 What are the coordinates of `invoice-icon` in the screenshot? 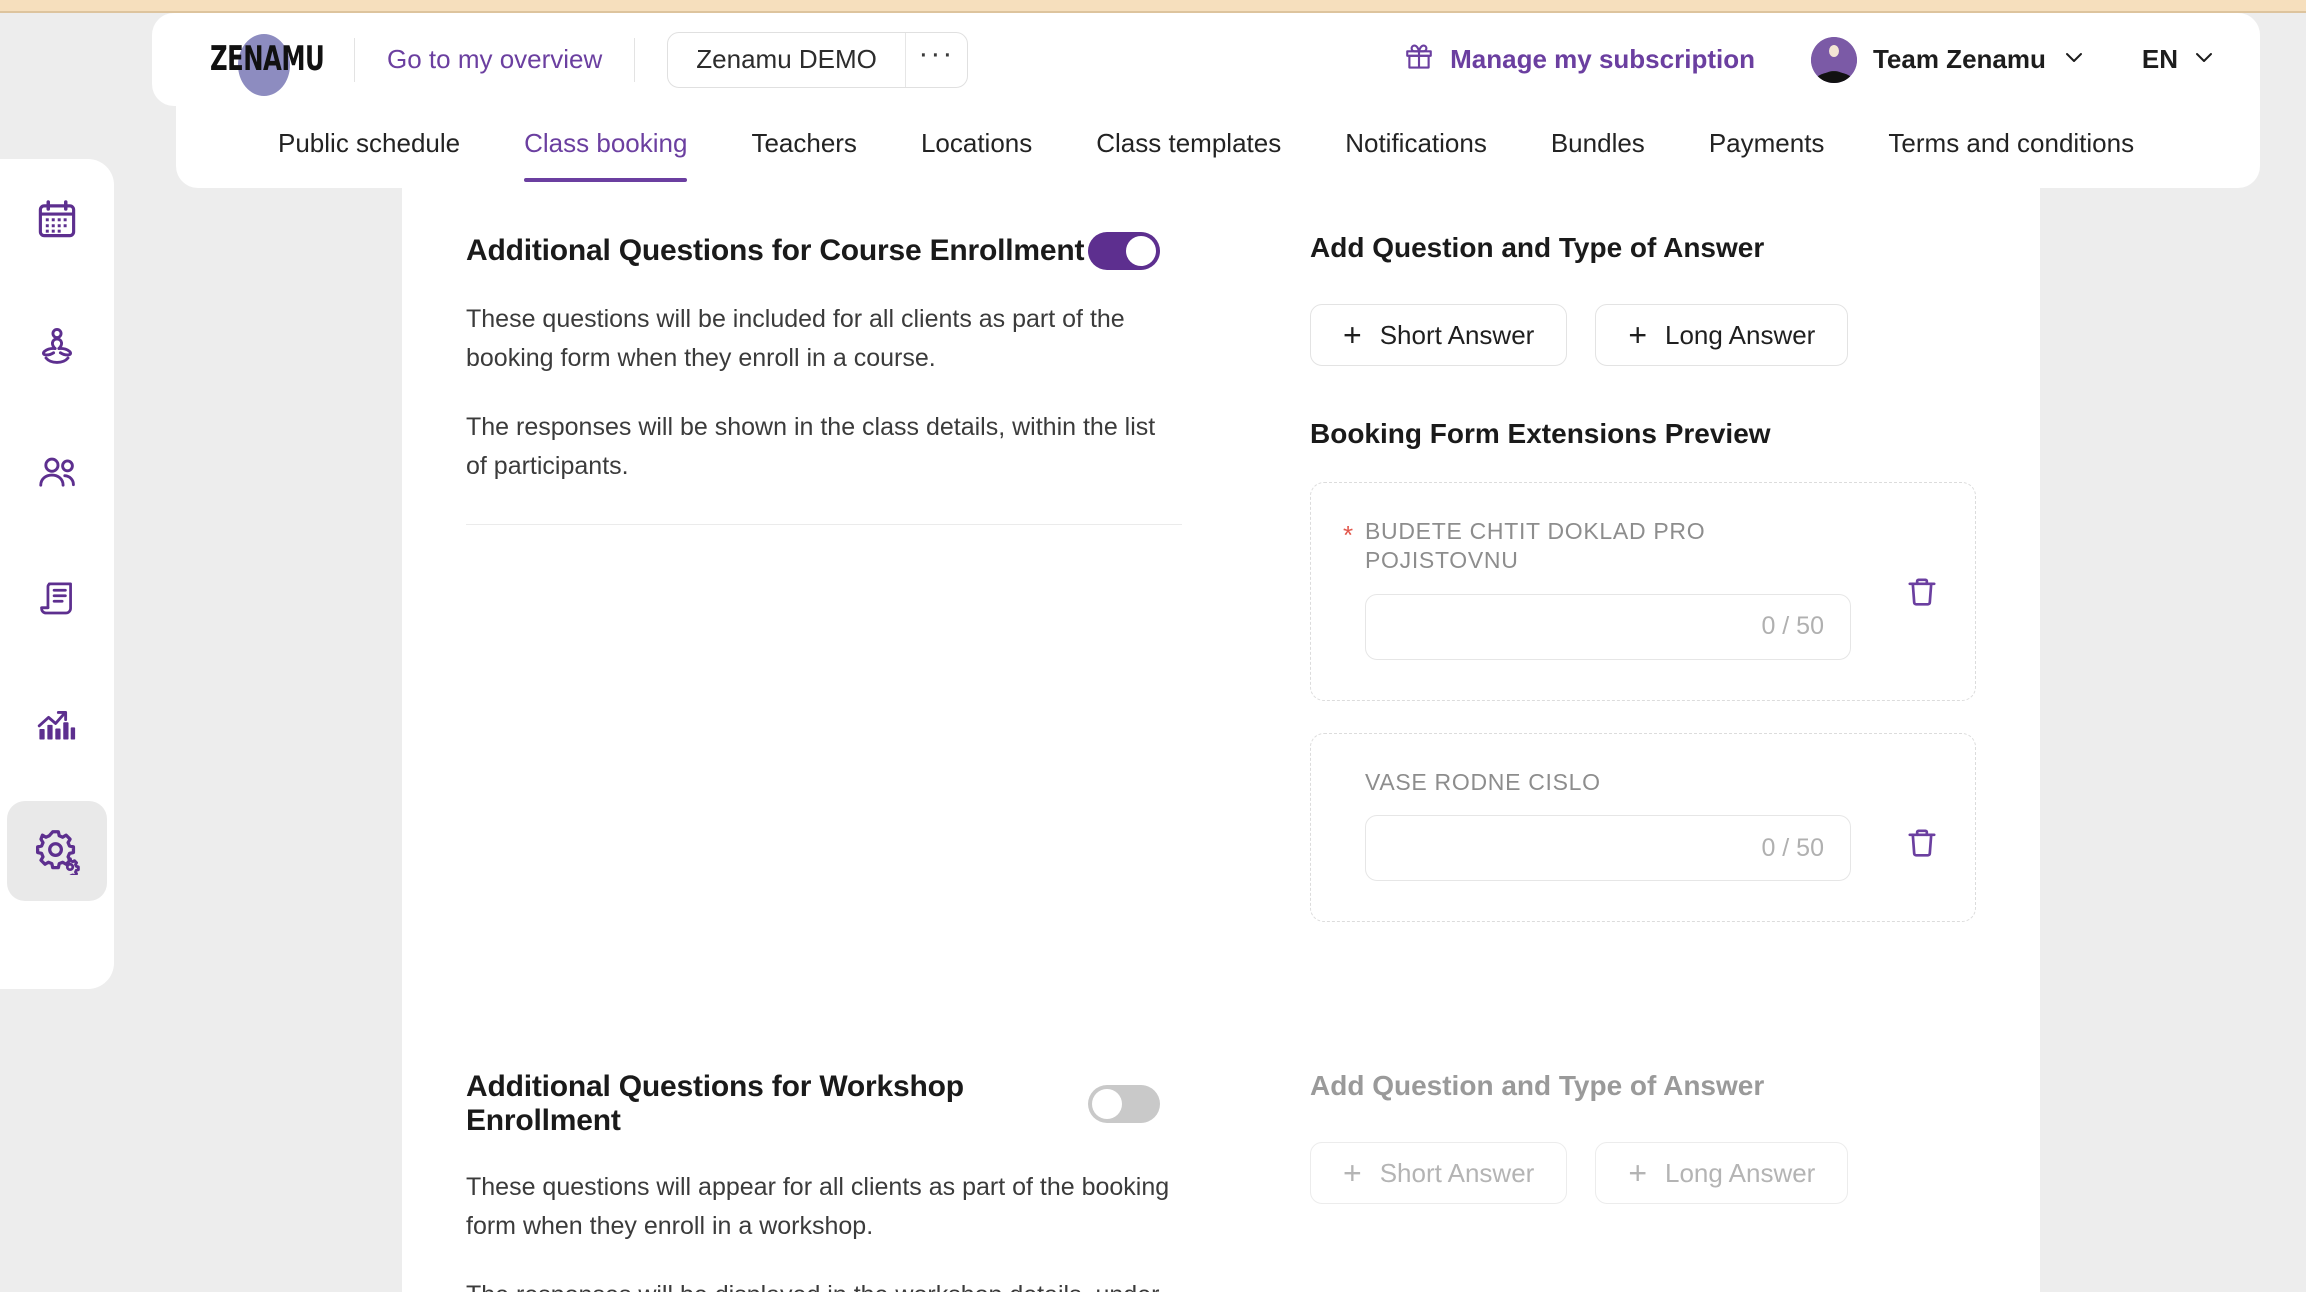 It's located at (57, 599).